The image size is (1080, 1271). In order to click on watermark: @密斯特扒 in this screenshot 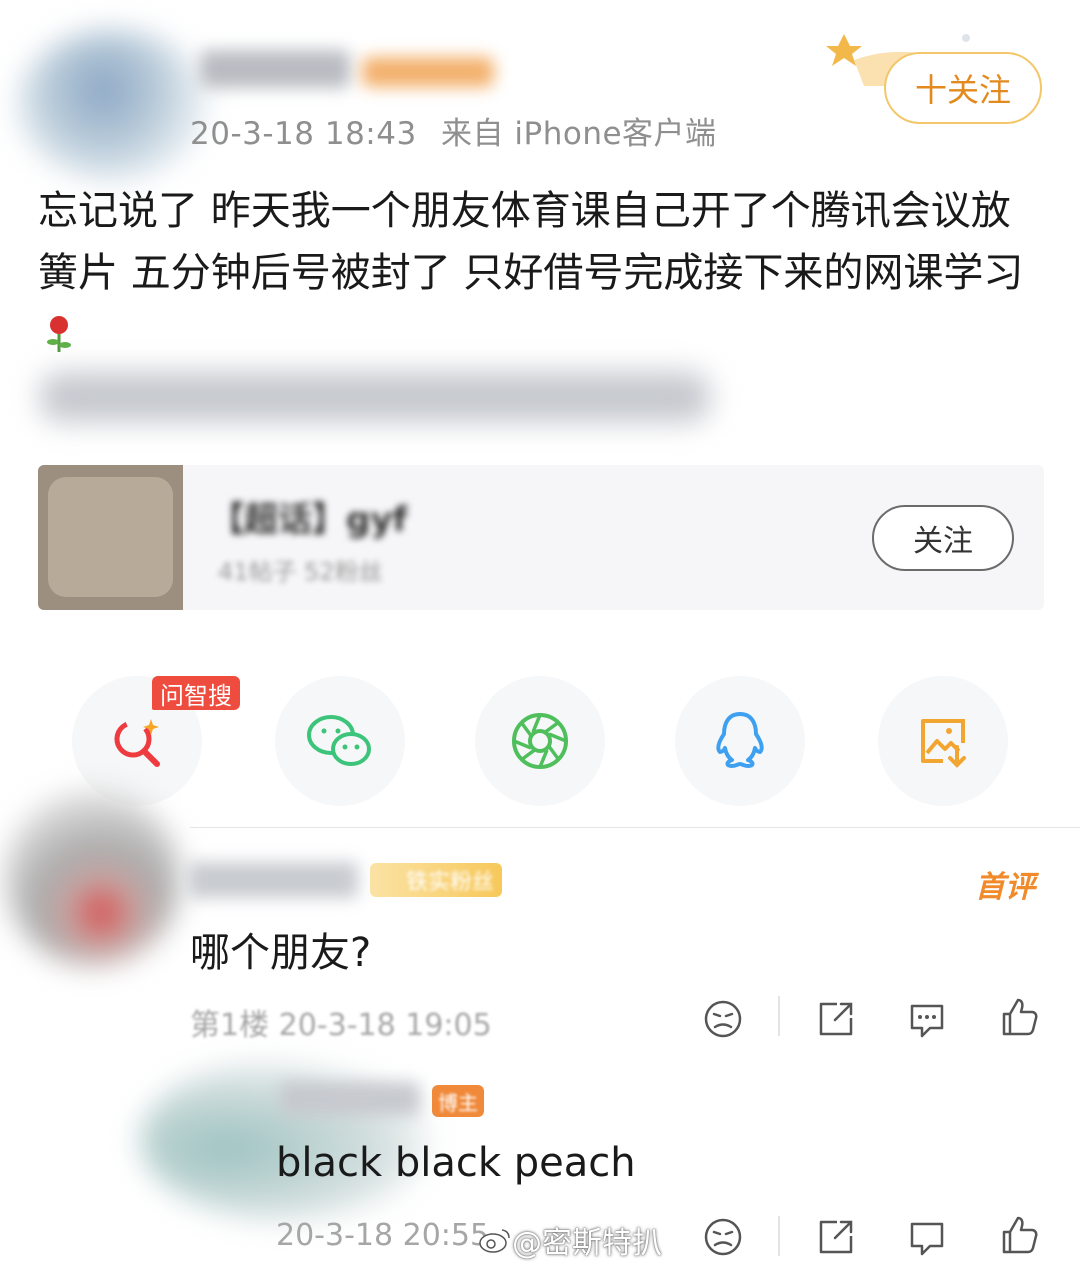, I will do `click(570, 1240)`.